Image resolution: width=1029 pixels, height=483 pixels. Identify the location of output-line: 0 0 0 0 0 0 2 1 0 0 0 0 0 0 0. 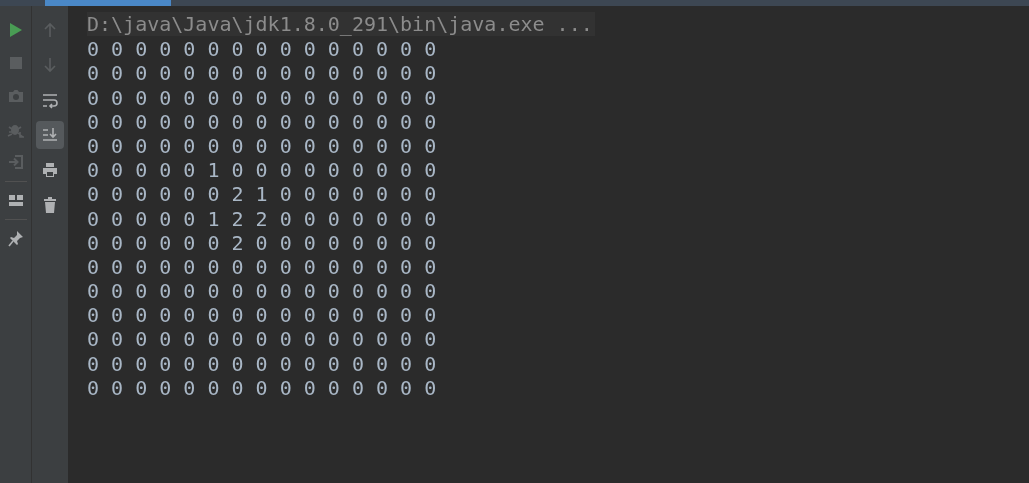
(262, 194).